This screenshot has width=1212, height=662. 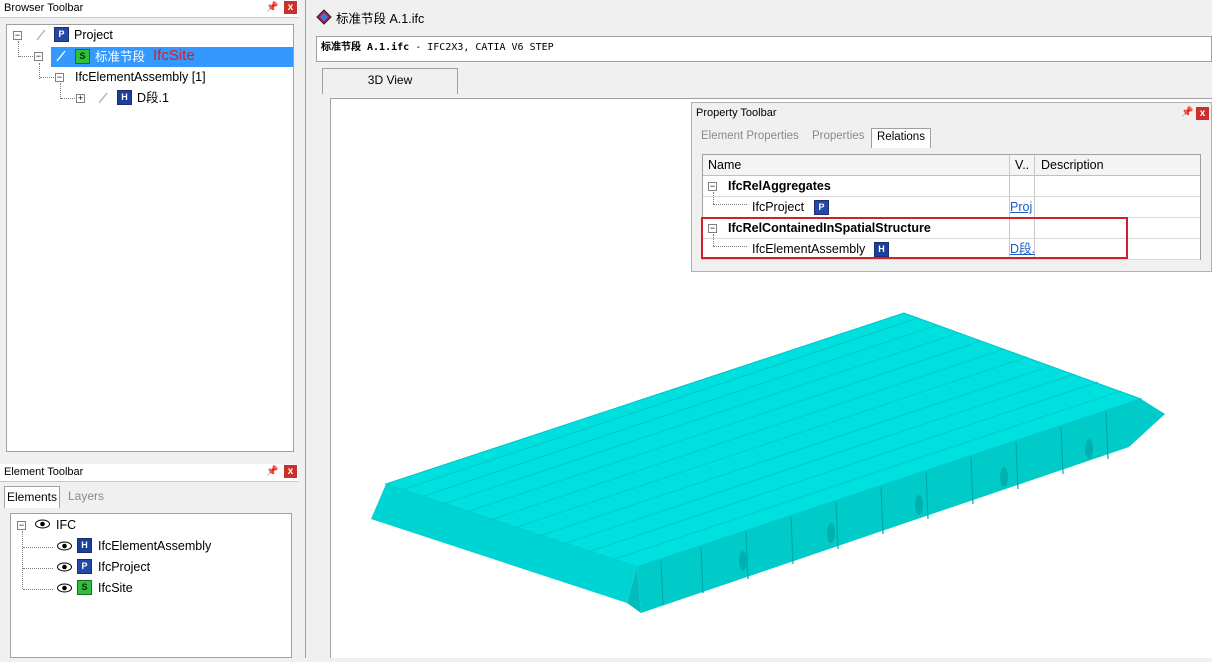 I want to click on document-info-schema: - IFC2X3, CATIA V6 STEP, so click(x=481, y=47).